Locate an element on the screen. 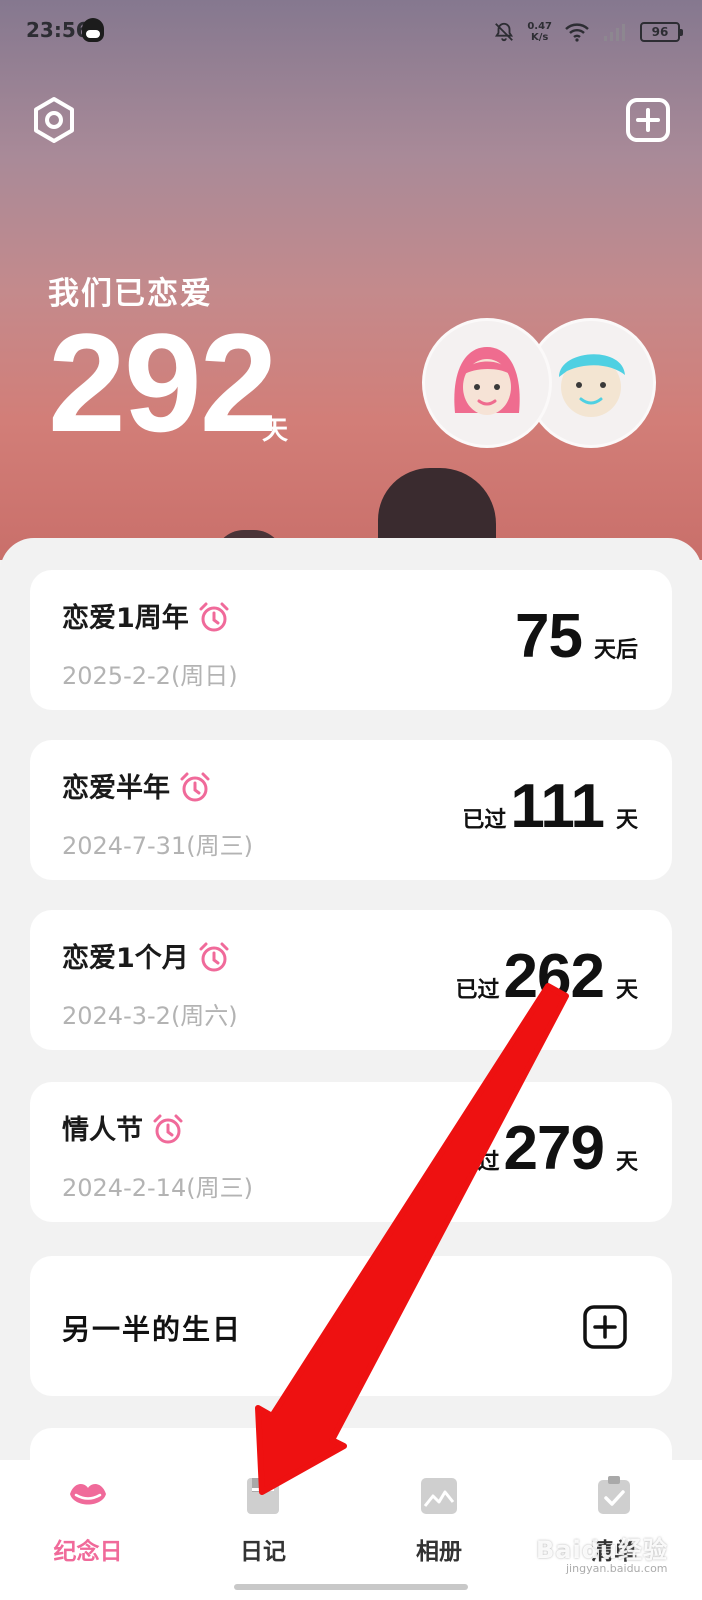 Image resolution: width=702 pixels, height=1600 pixels. anniversary-date: 2024-2-14(周三) is located at coordinates (157, 1188).